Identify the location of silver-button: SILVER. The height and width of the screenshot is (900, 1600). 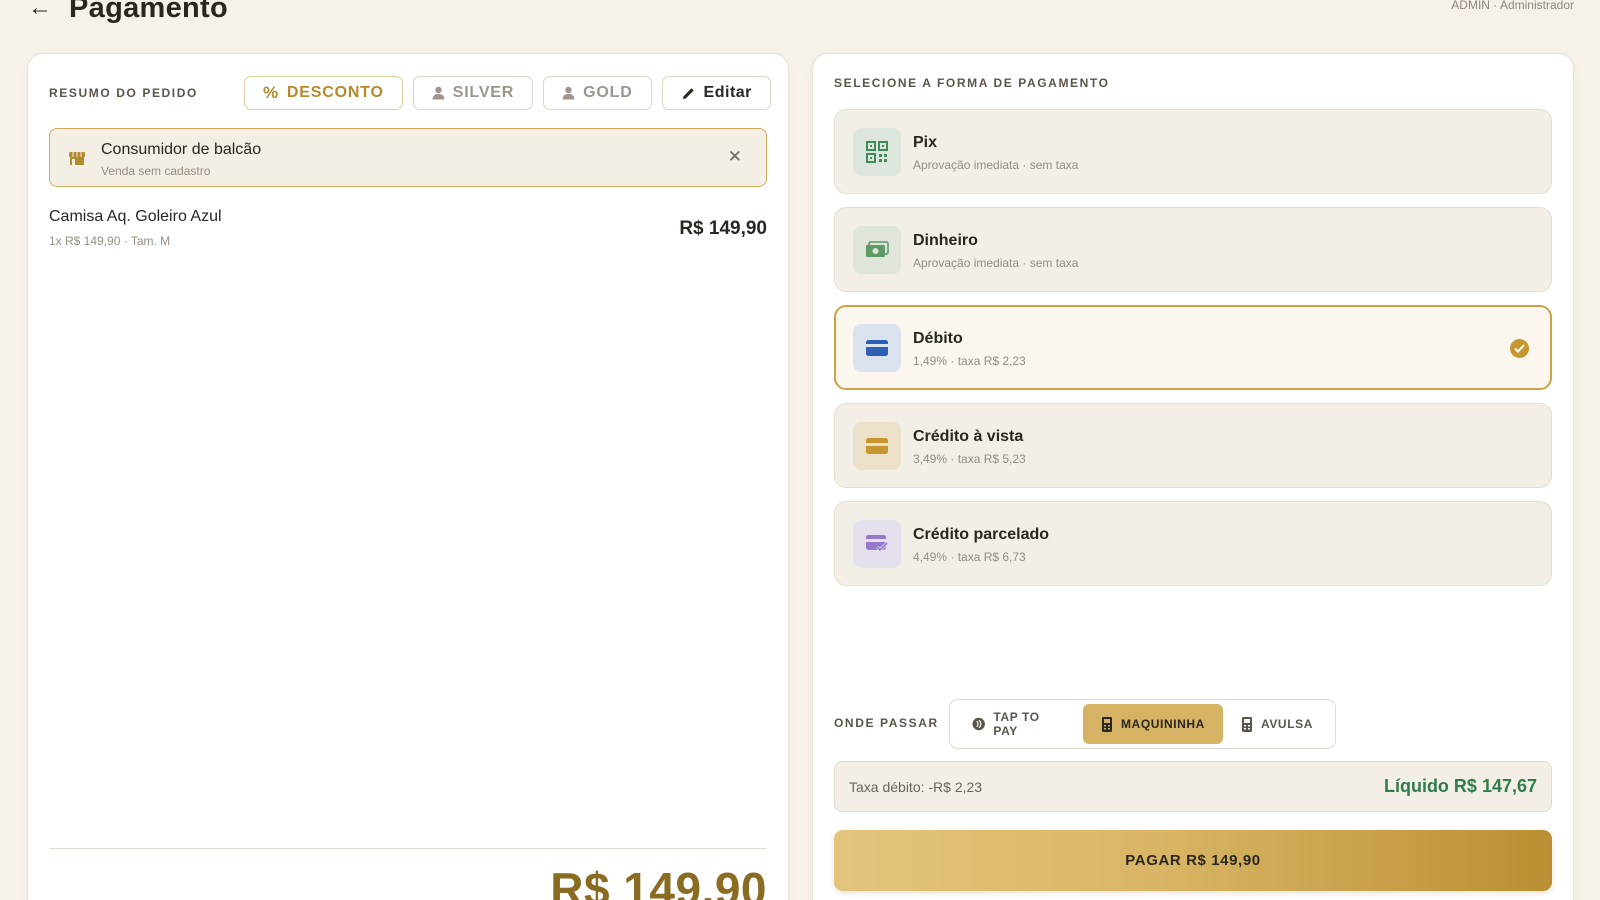
(473, 93).